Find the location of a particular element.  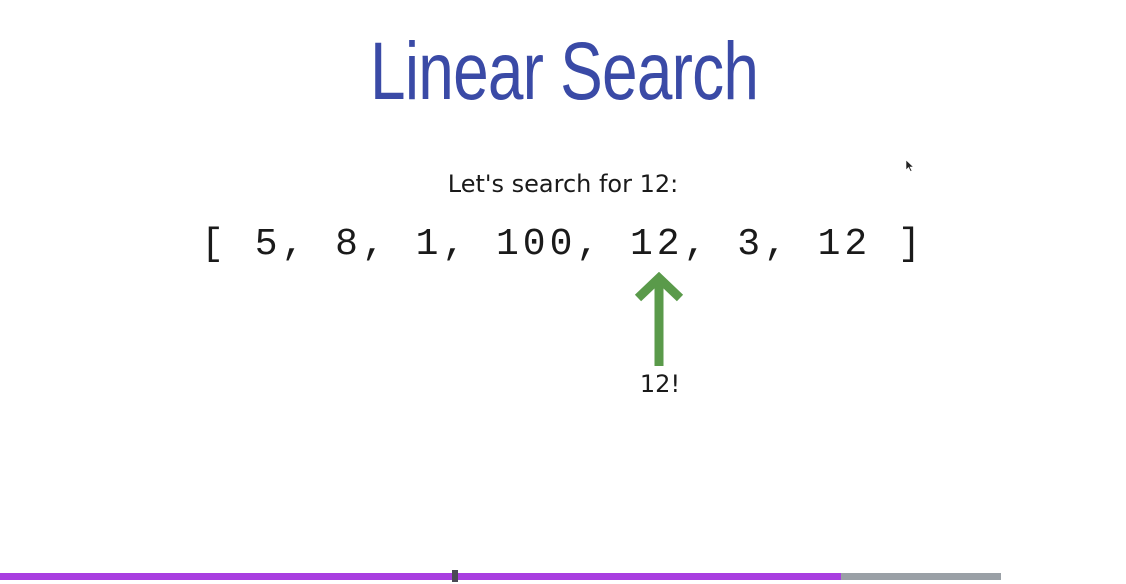

array-display: [ 5, 8, 1, 100, 12, 3, 12 ] is located at coordinates (563, 244).